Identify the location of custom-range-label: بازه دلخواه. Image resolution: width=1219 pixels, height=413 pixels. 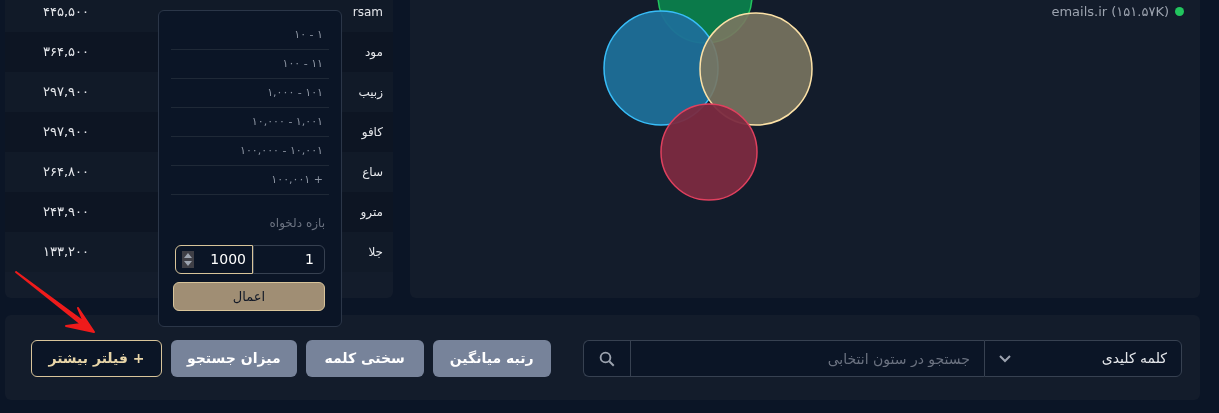
(297, 223).